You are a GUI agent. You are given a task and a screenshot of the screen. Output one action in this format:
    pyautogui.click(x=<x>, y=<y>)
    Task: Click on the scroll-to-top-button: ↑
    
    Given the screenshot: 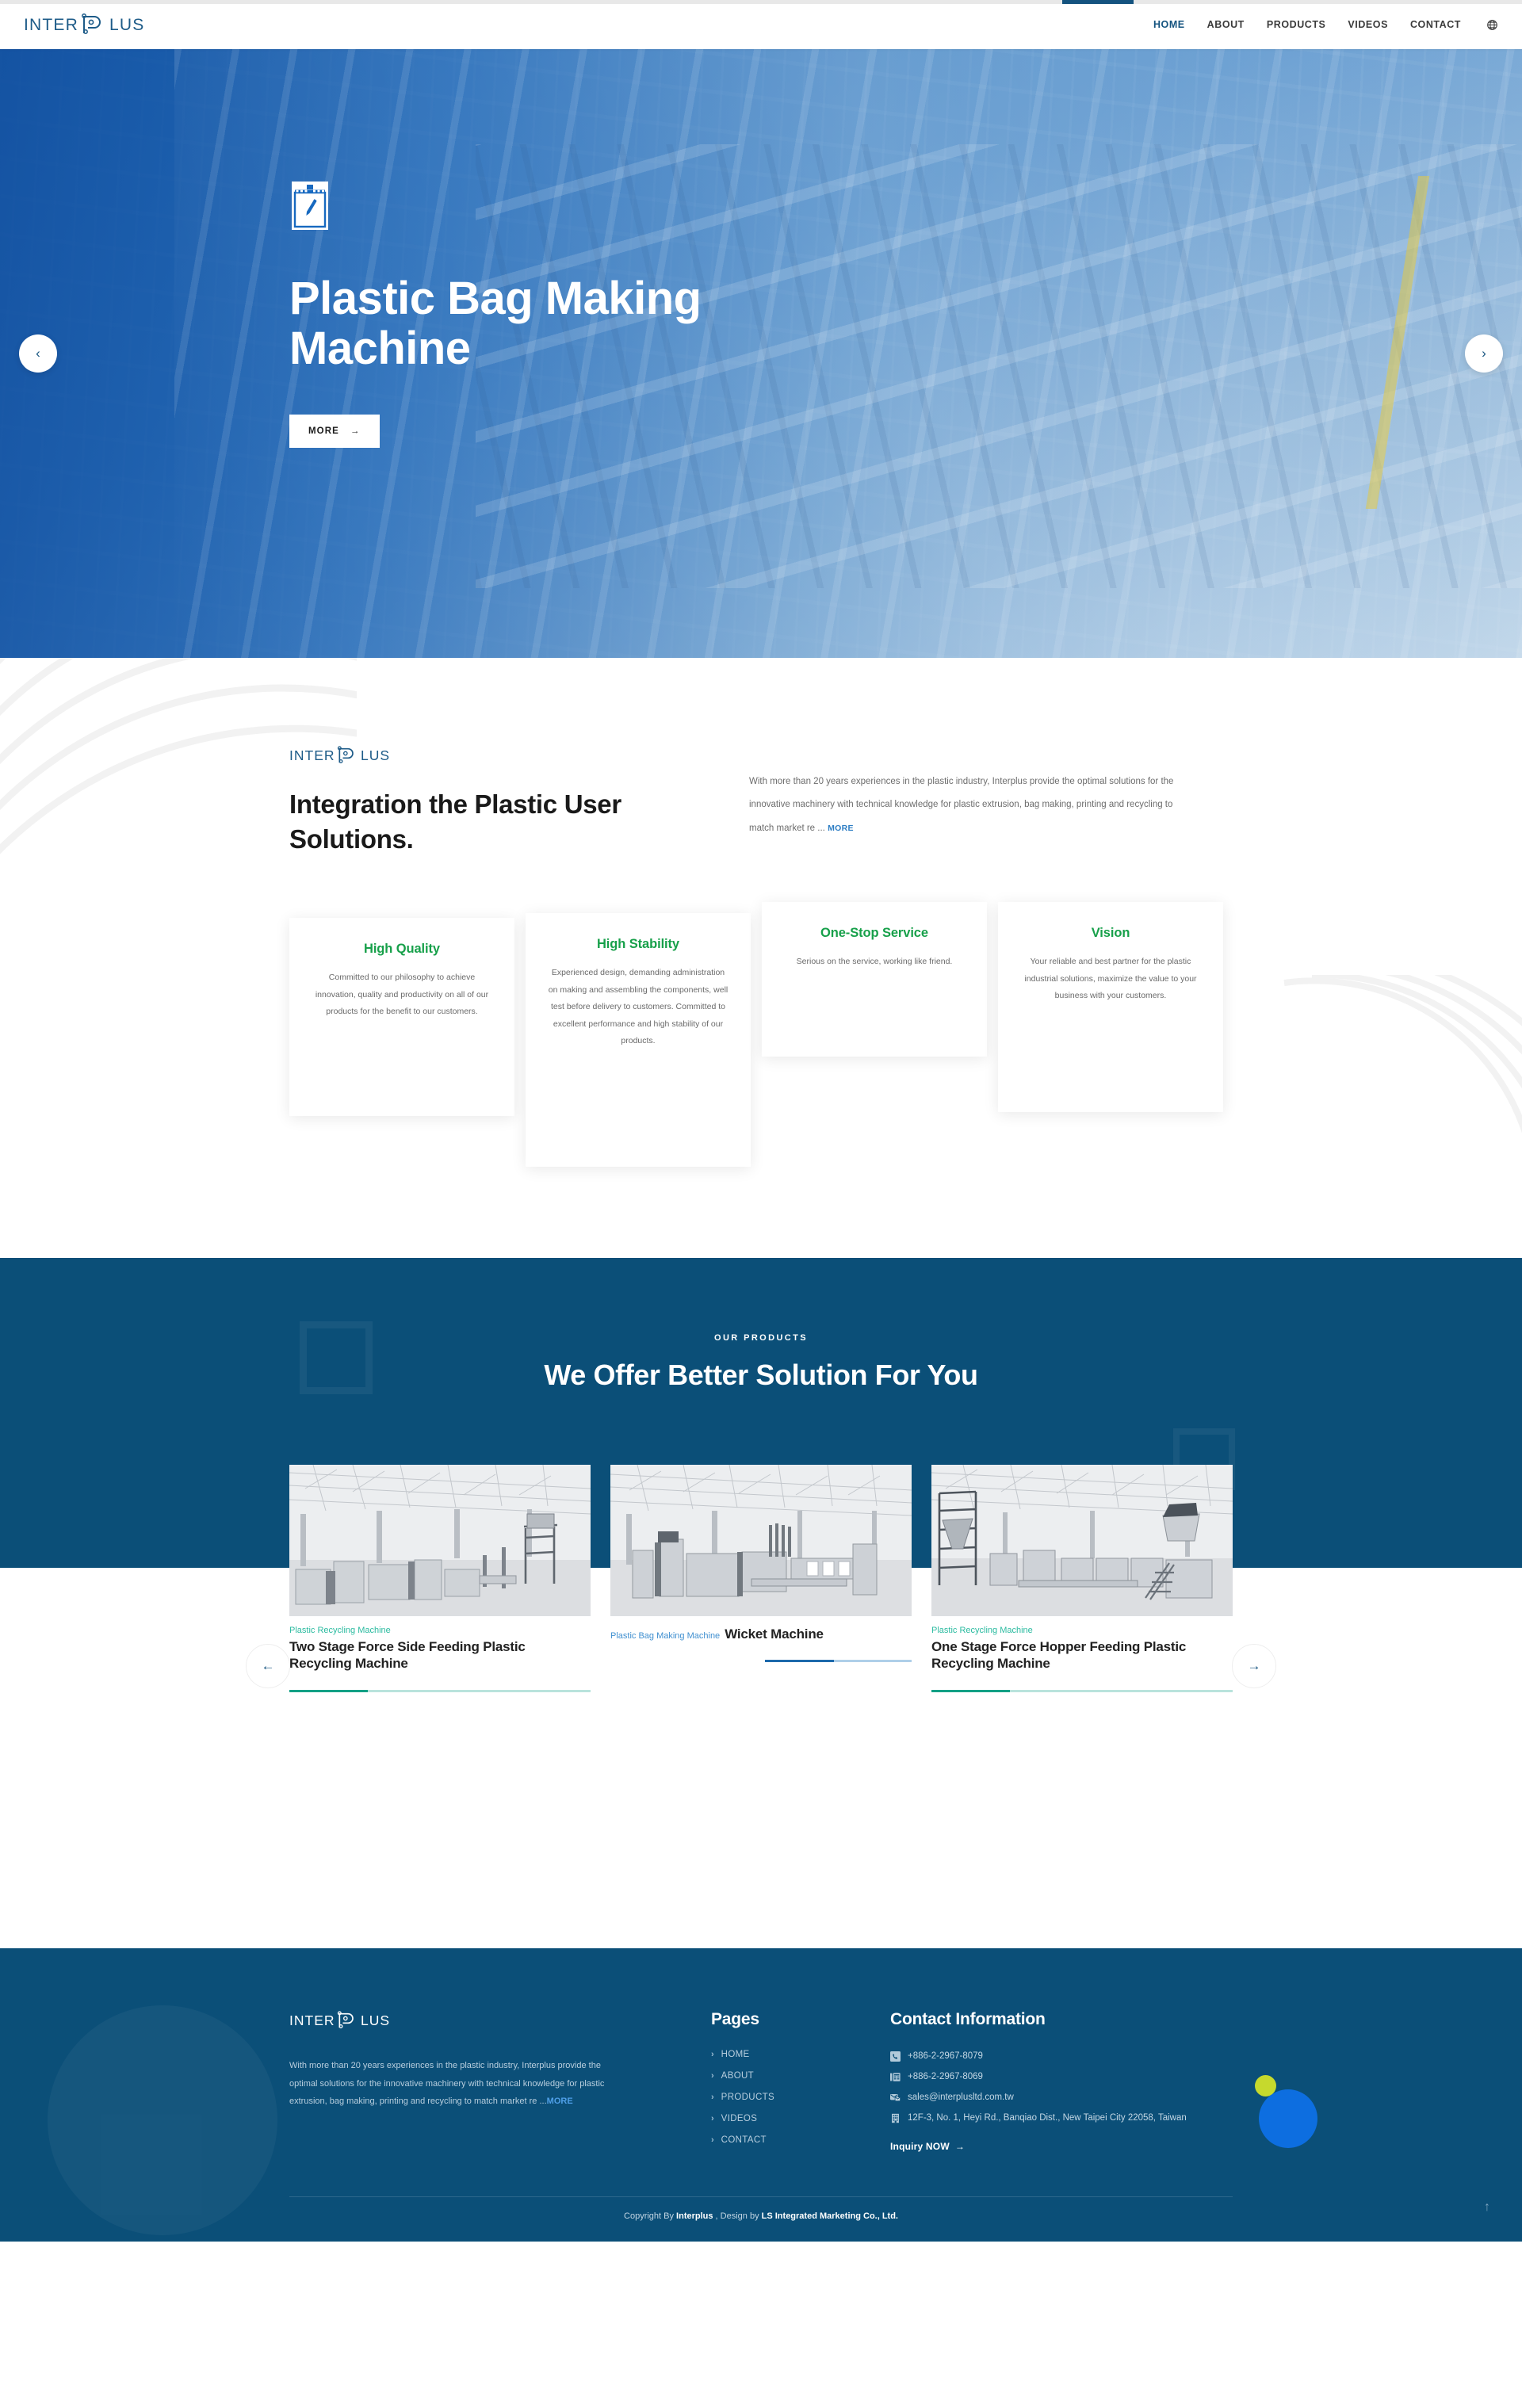 What is the action you would take?
    pyautogui.click(x=1487, y=2207)
    